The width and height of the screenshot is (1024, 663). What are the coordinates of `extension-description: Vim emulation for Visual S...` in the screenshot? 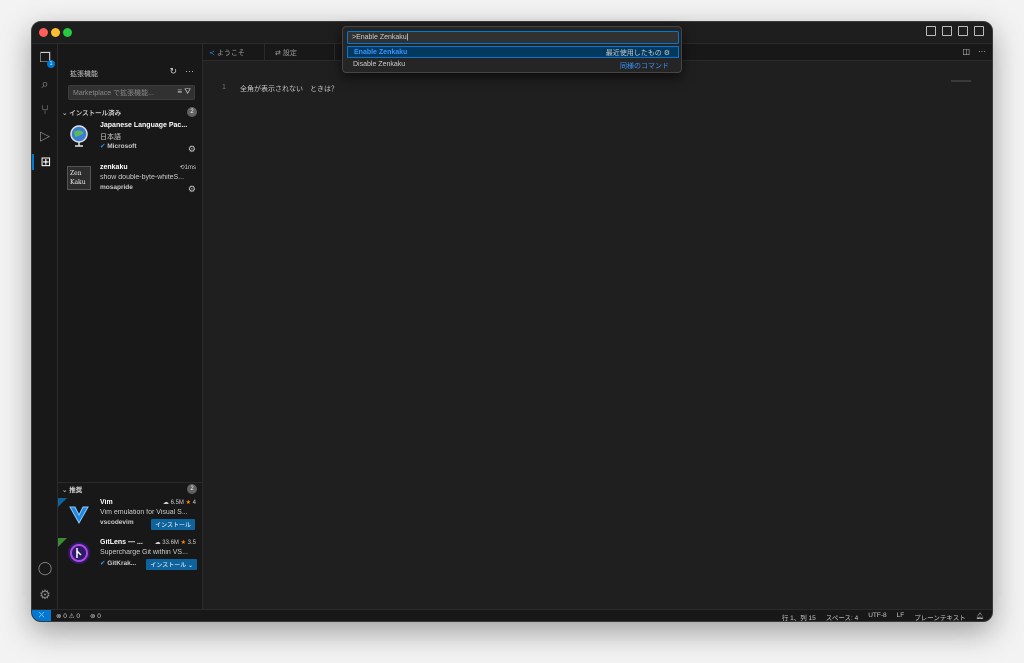 It's located at (144, 512).